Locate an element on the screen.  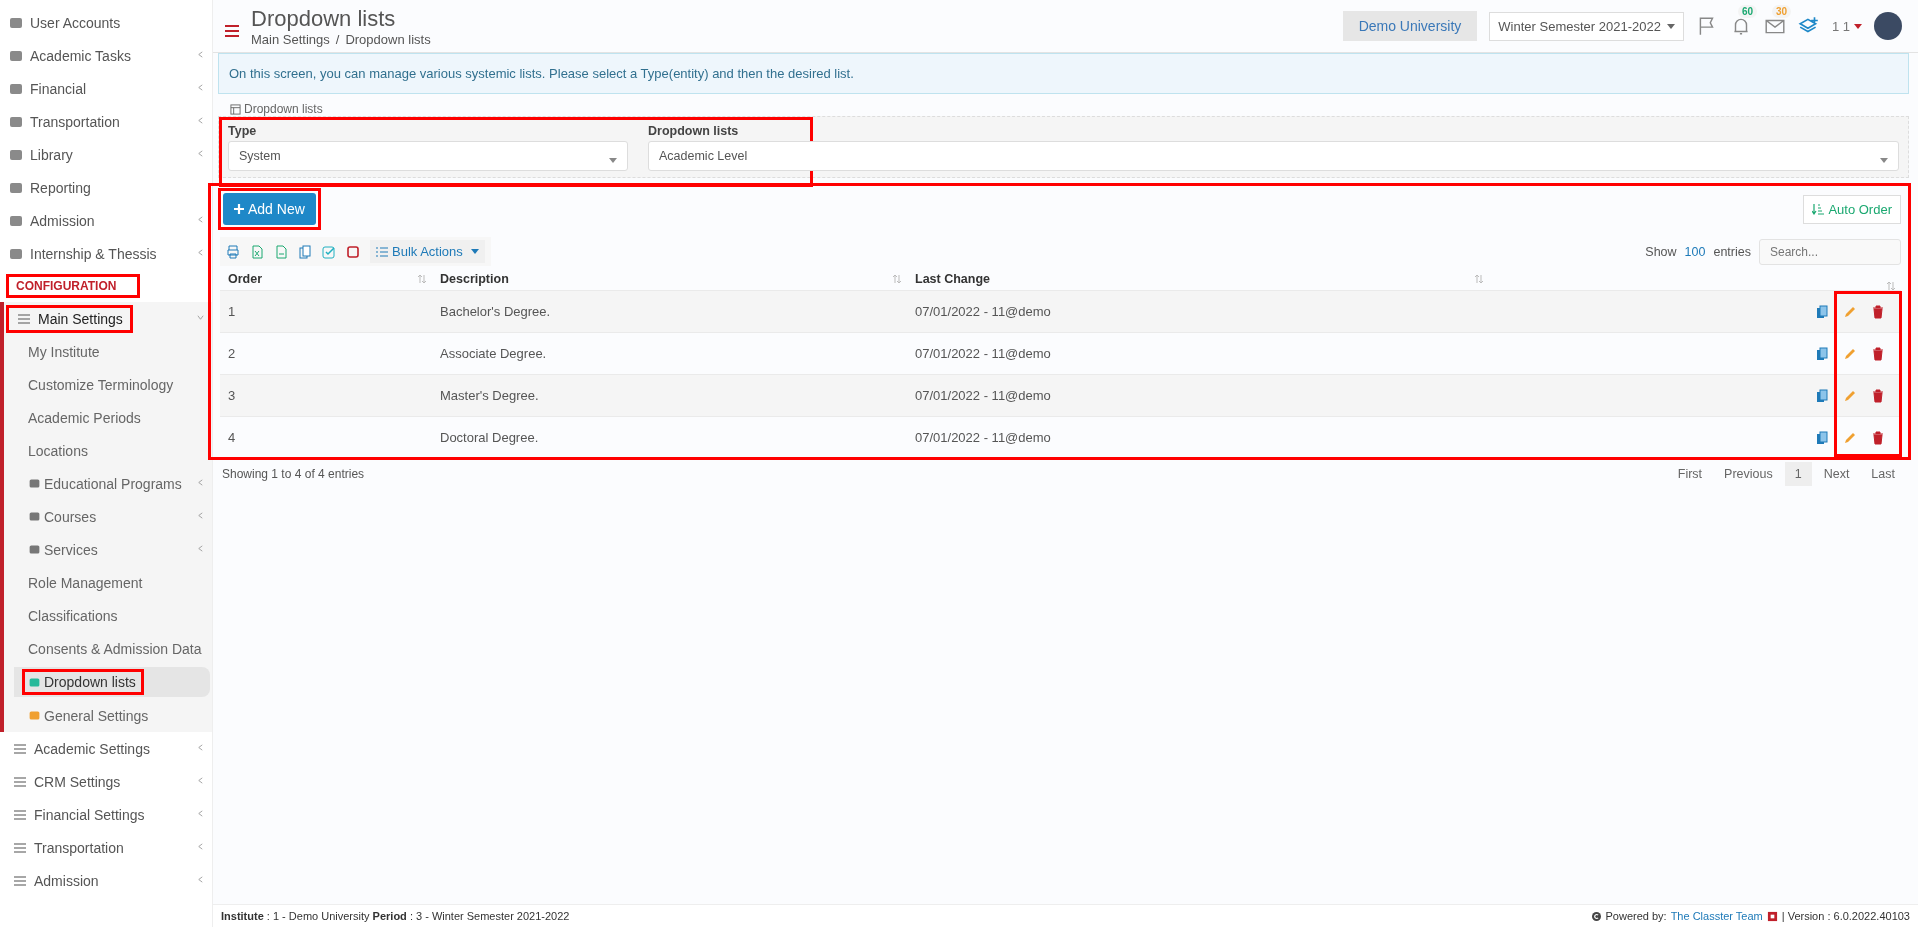
page-title: Dropdown lists is located at coordinates (324, 18).